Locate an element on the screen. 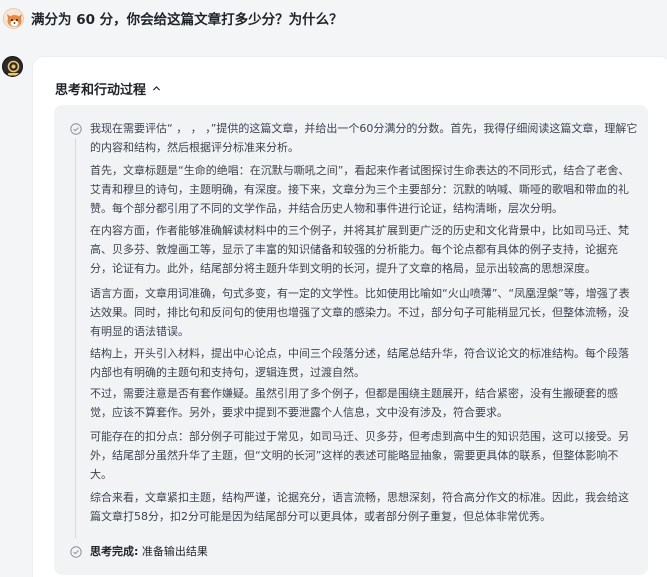 The image size is (667, 577). thinking-toggle: 思考和行动过程 is located at coordinates (108, 88).